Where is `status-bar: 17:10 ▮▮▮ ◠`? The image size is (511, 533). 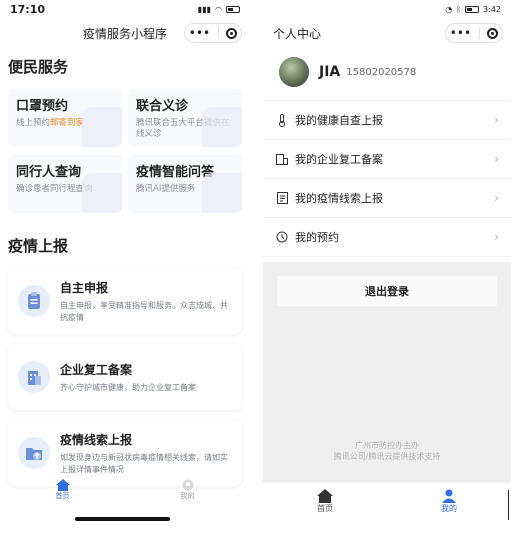
status-bar: 17:10 ▮▮▮ ◠ is located at coordinates (125, 9).